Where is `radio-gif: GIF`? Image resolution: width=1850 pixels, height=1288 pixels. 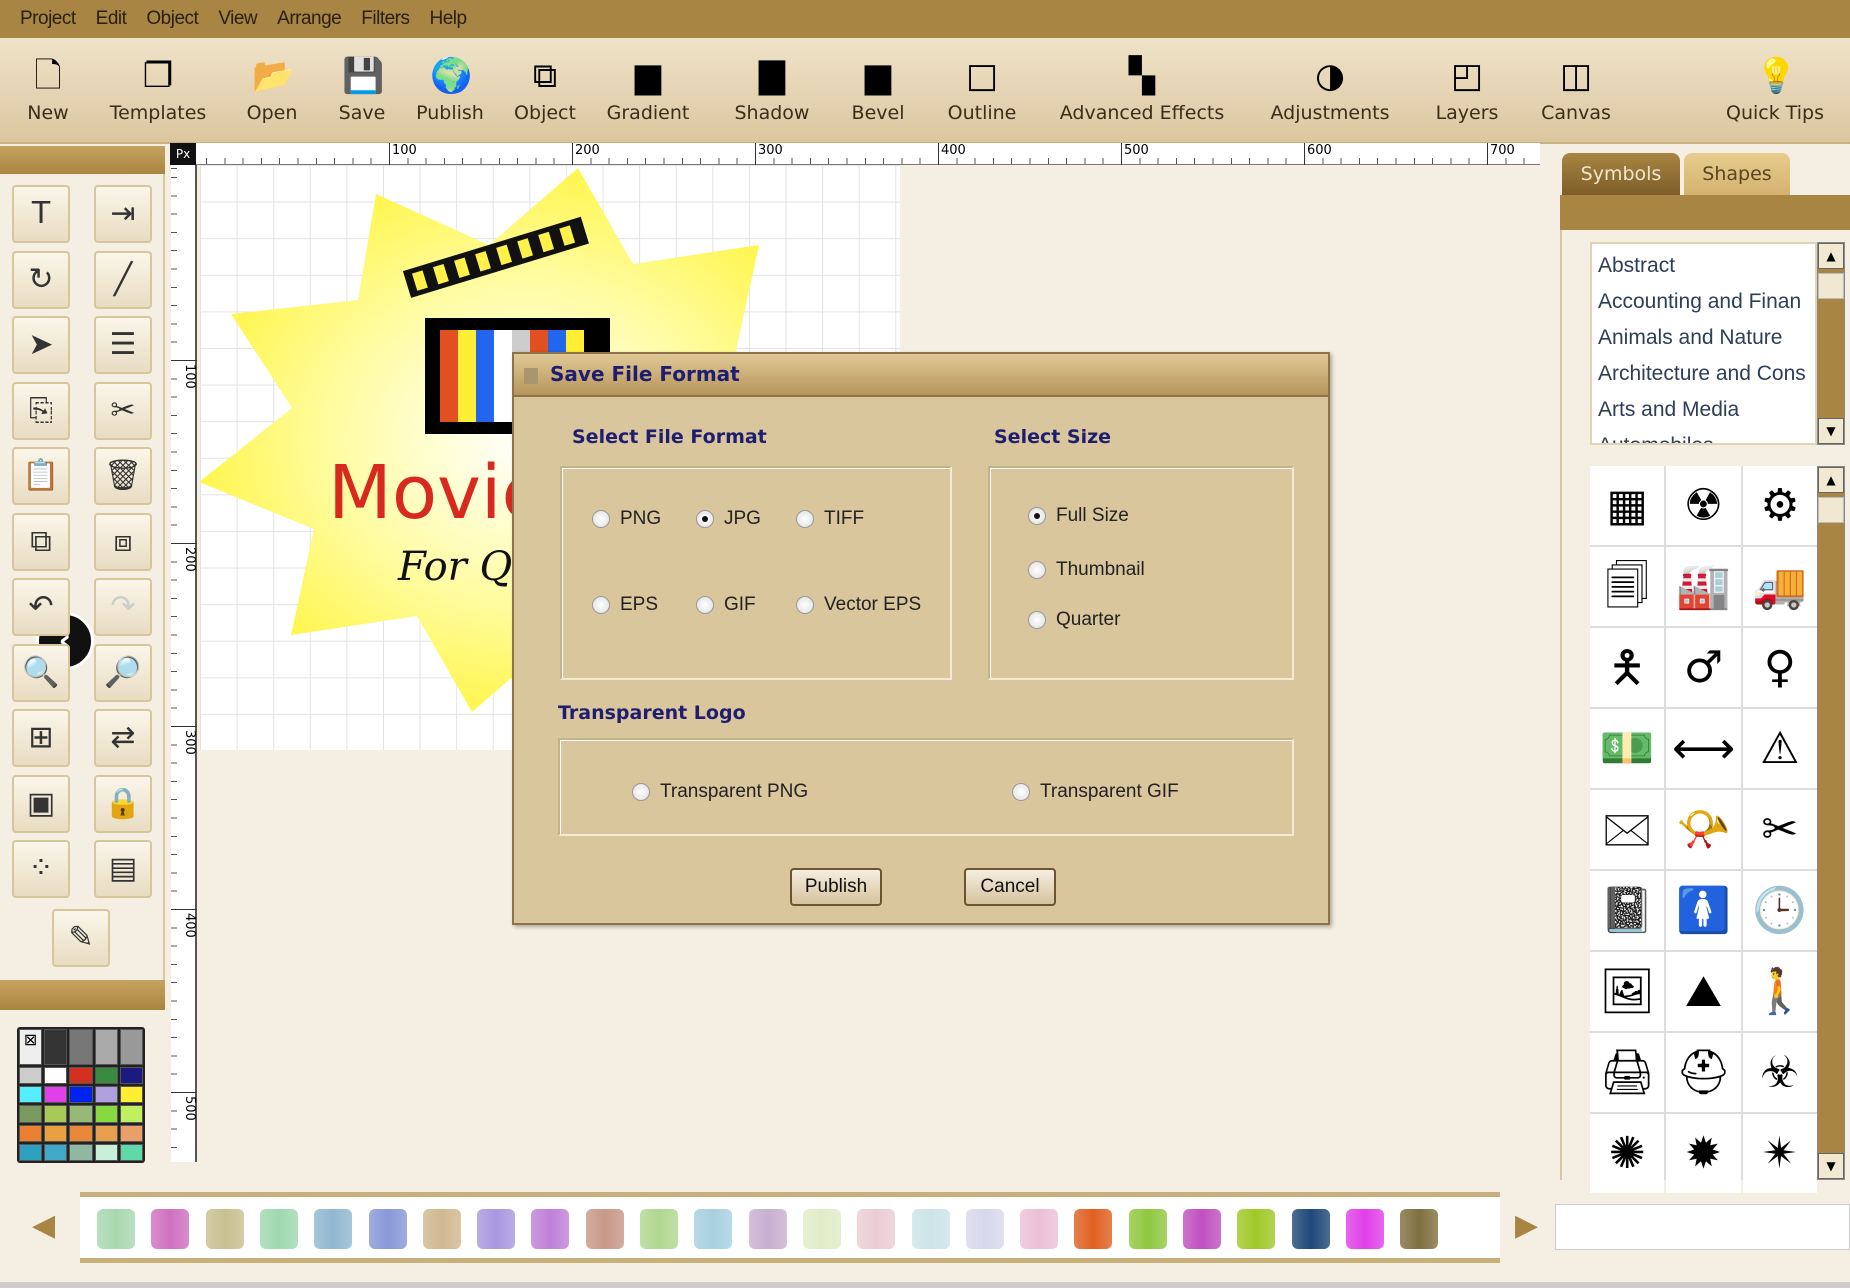
radio-gif: GIF is located at coordinates (726, 605).